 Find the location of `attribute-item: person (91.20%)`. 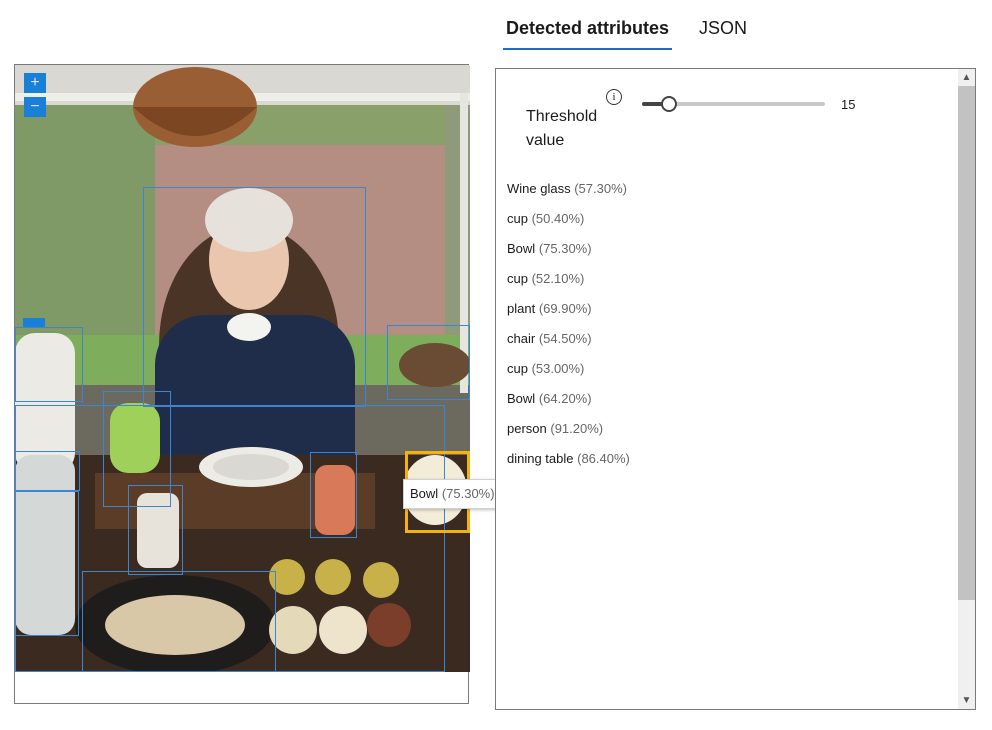

attribute-item: person (91.20%) is located at coordinates (568, 434).